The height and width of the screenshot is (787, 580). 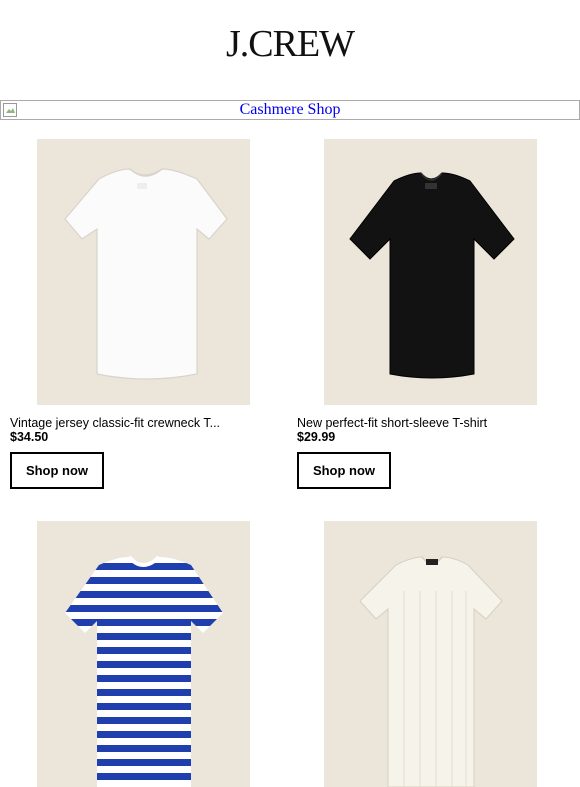 What do you see at coordinates (10, 110) in the screenshot?
I see `broken-image-icon` at bounding box center [10, 110].